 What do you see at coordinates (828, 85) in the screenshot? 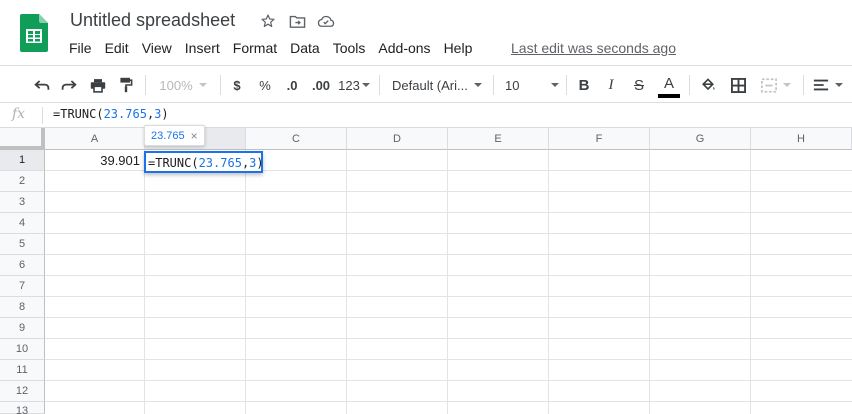
I see `horizontal-align-icon` at bounding box center [828, 85].